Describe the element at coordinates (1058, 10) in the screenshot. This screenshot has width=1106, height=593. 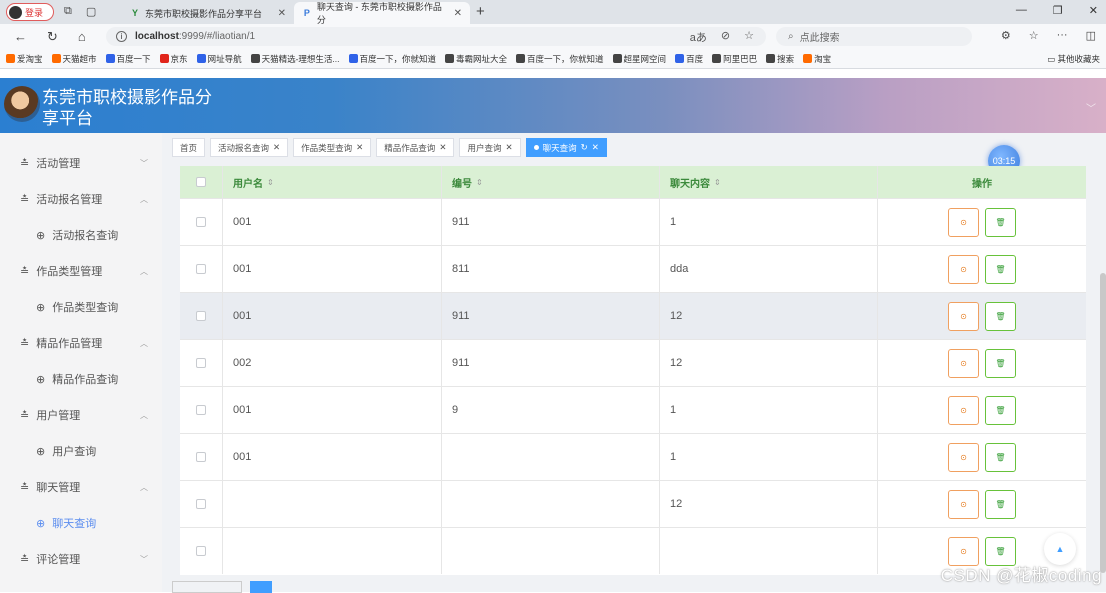
I see `restore-icon: ❐` at that location.